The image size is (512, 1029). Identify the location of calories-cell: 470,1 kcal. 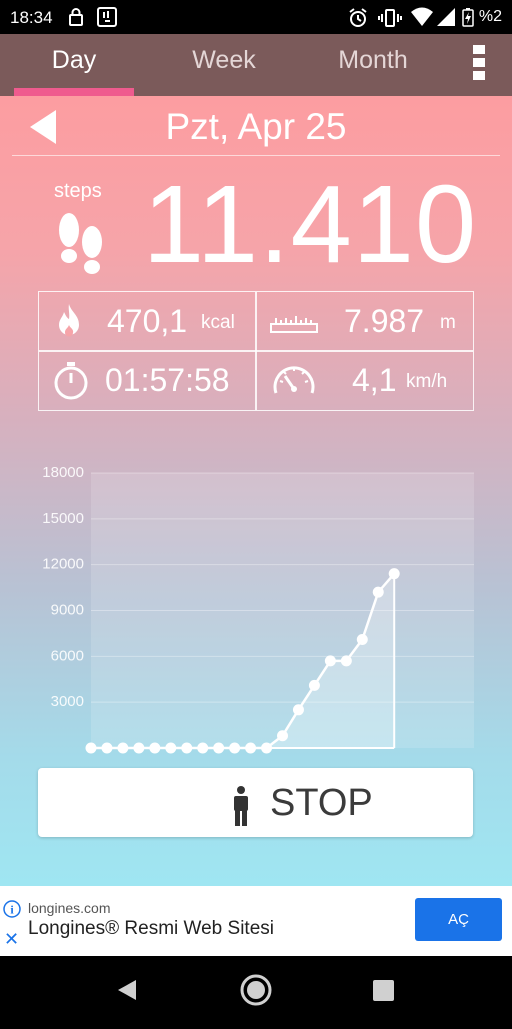
(147, 321).